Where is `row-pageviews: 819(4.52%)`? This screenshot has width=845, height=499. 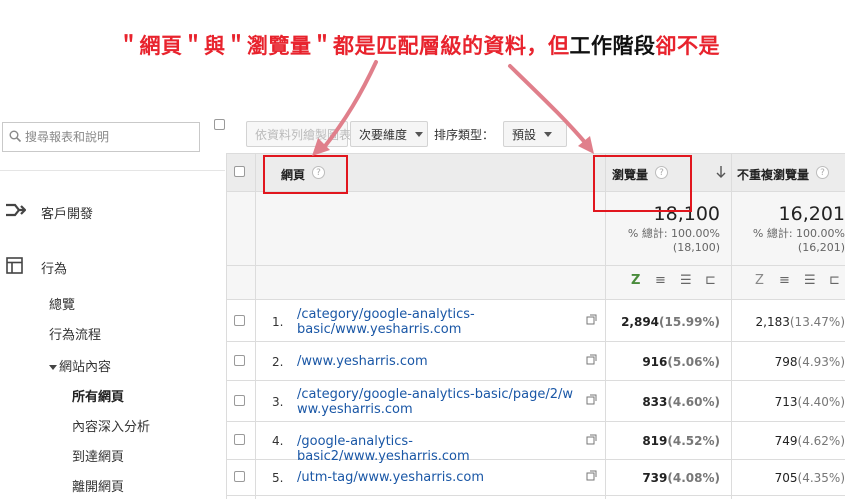 row-pageviews: 819(4.52%) is located at coordinates (681, 441).